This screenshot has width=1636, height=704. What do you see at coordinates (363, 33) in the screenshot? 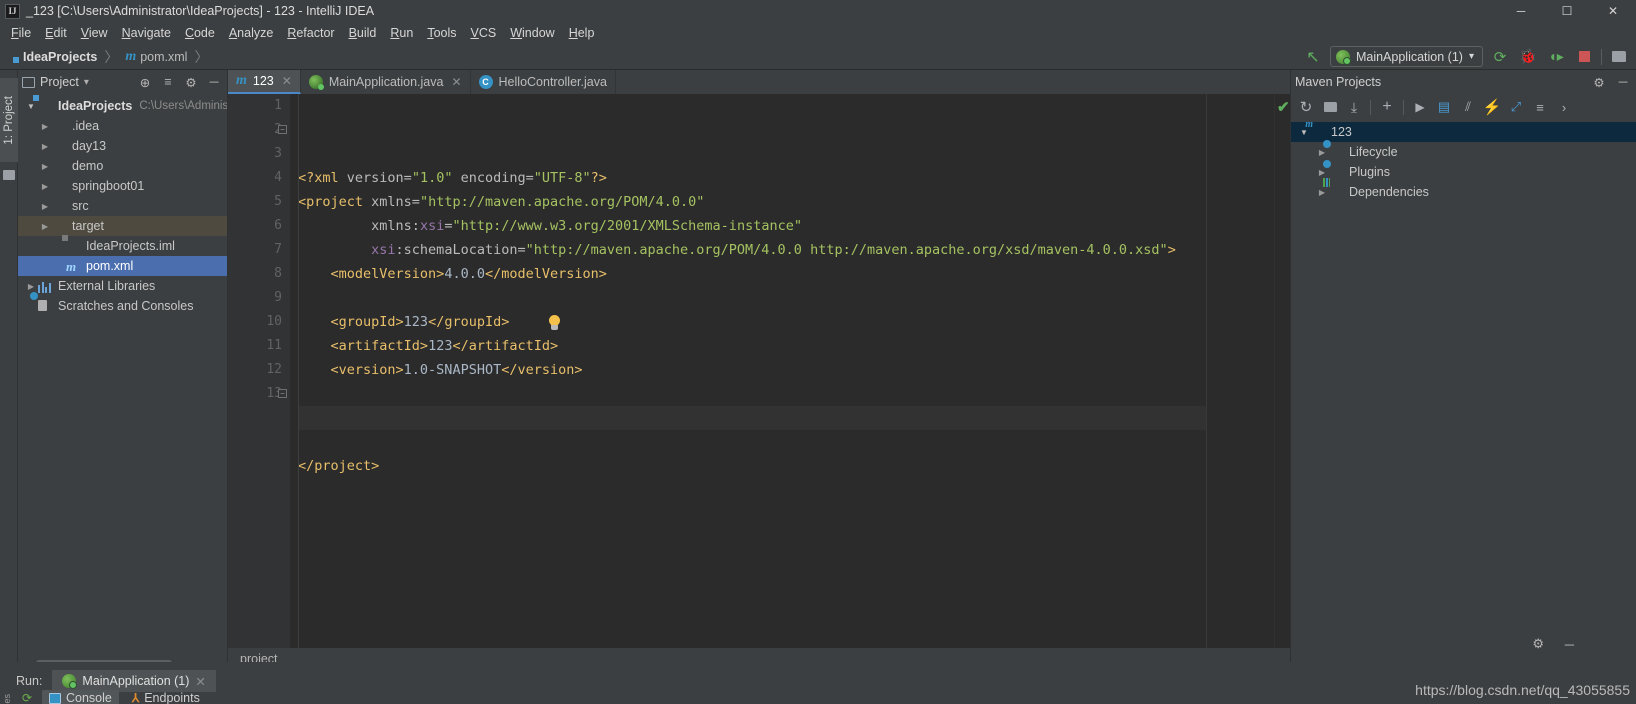
I see `menu-item-build: Build` at bounding box center [363, 33].